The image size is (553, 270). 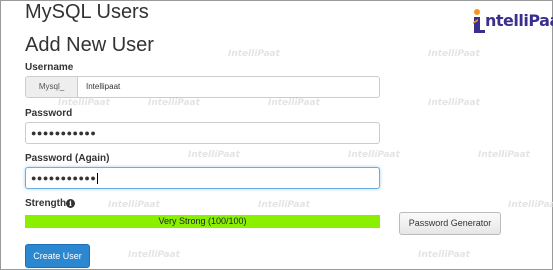 I want to click on strength-text: Very Strong (100/100), so click(x=202, y=221).